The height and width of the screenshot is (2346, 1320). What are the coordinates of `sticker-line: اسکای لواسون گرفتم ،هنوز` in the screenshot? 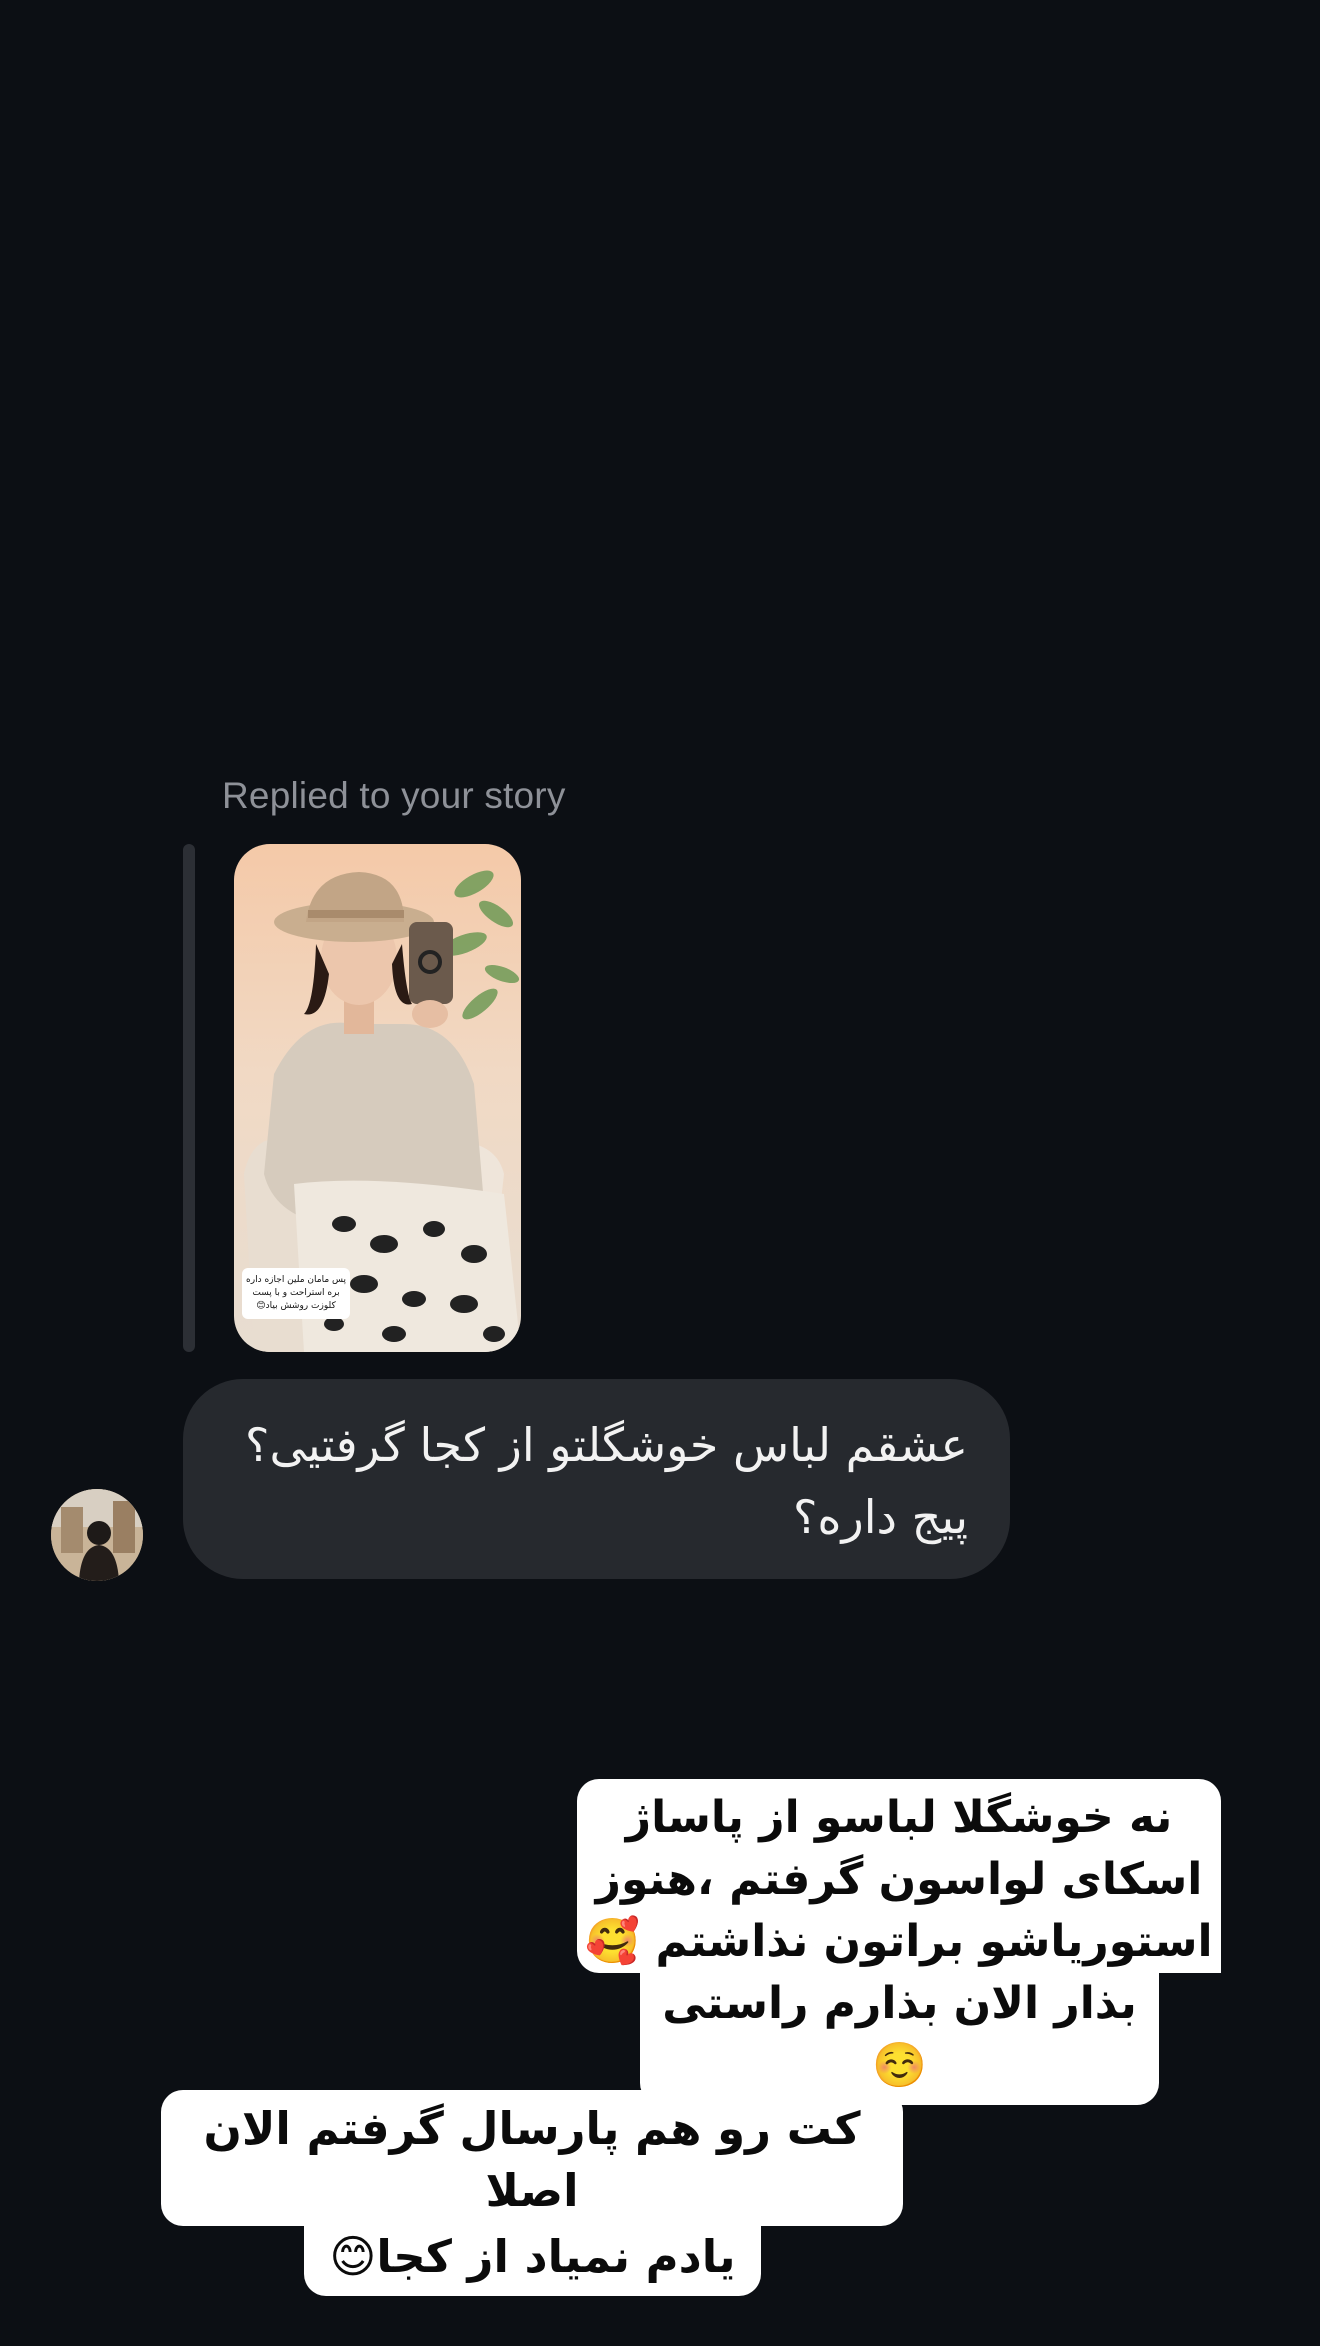 It's located at (899, 1880).